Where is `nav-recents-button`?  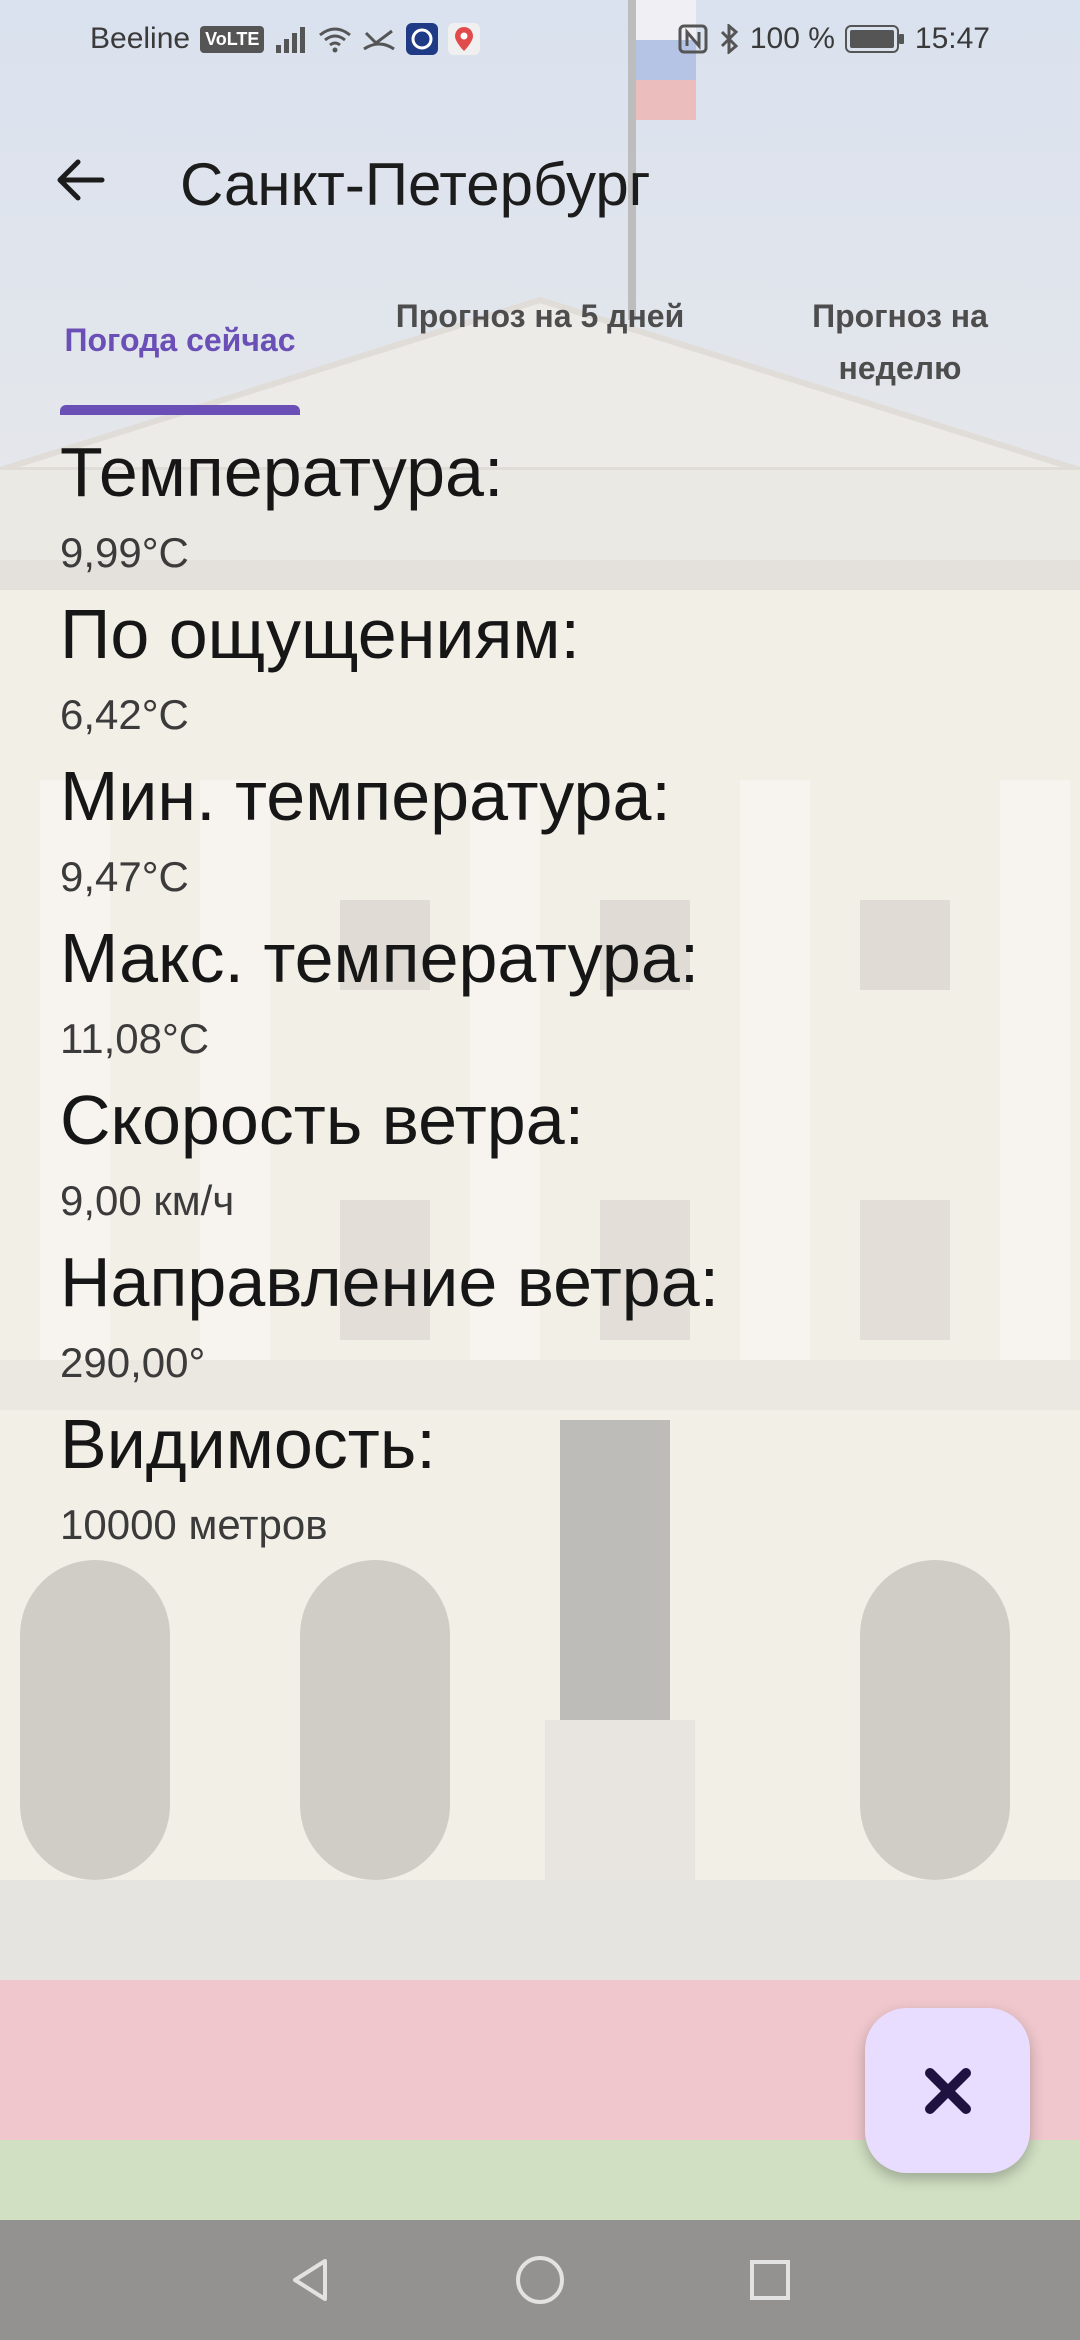 nav-recents-button is located at coordinates (770, 2280).